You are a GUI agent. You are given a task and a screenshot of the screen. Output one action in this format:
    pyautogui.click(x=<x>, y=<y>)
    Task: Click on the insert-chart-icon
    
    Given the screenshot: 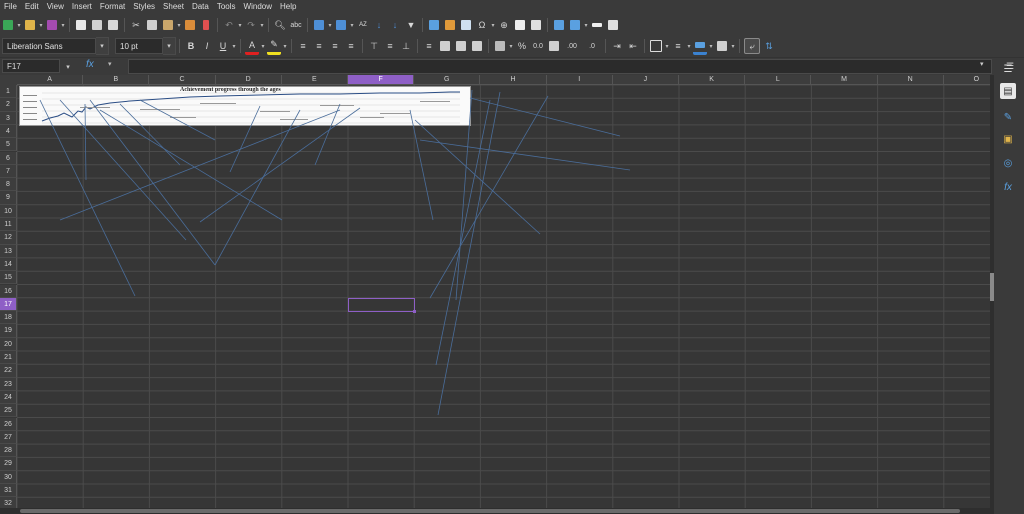 What is the action you would take?
    pyautogui.click(x=450, y=25)
    